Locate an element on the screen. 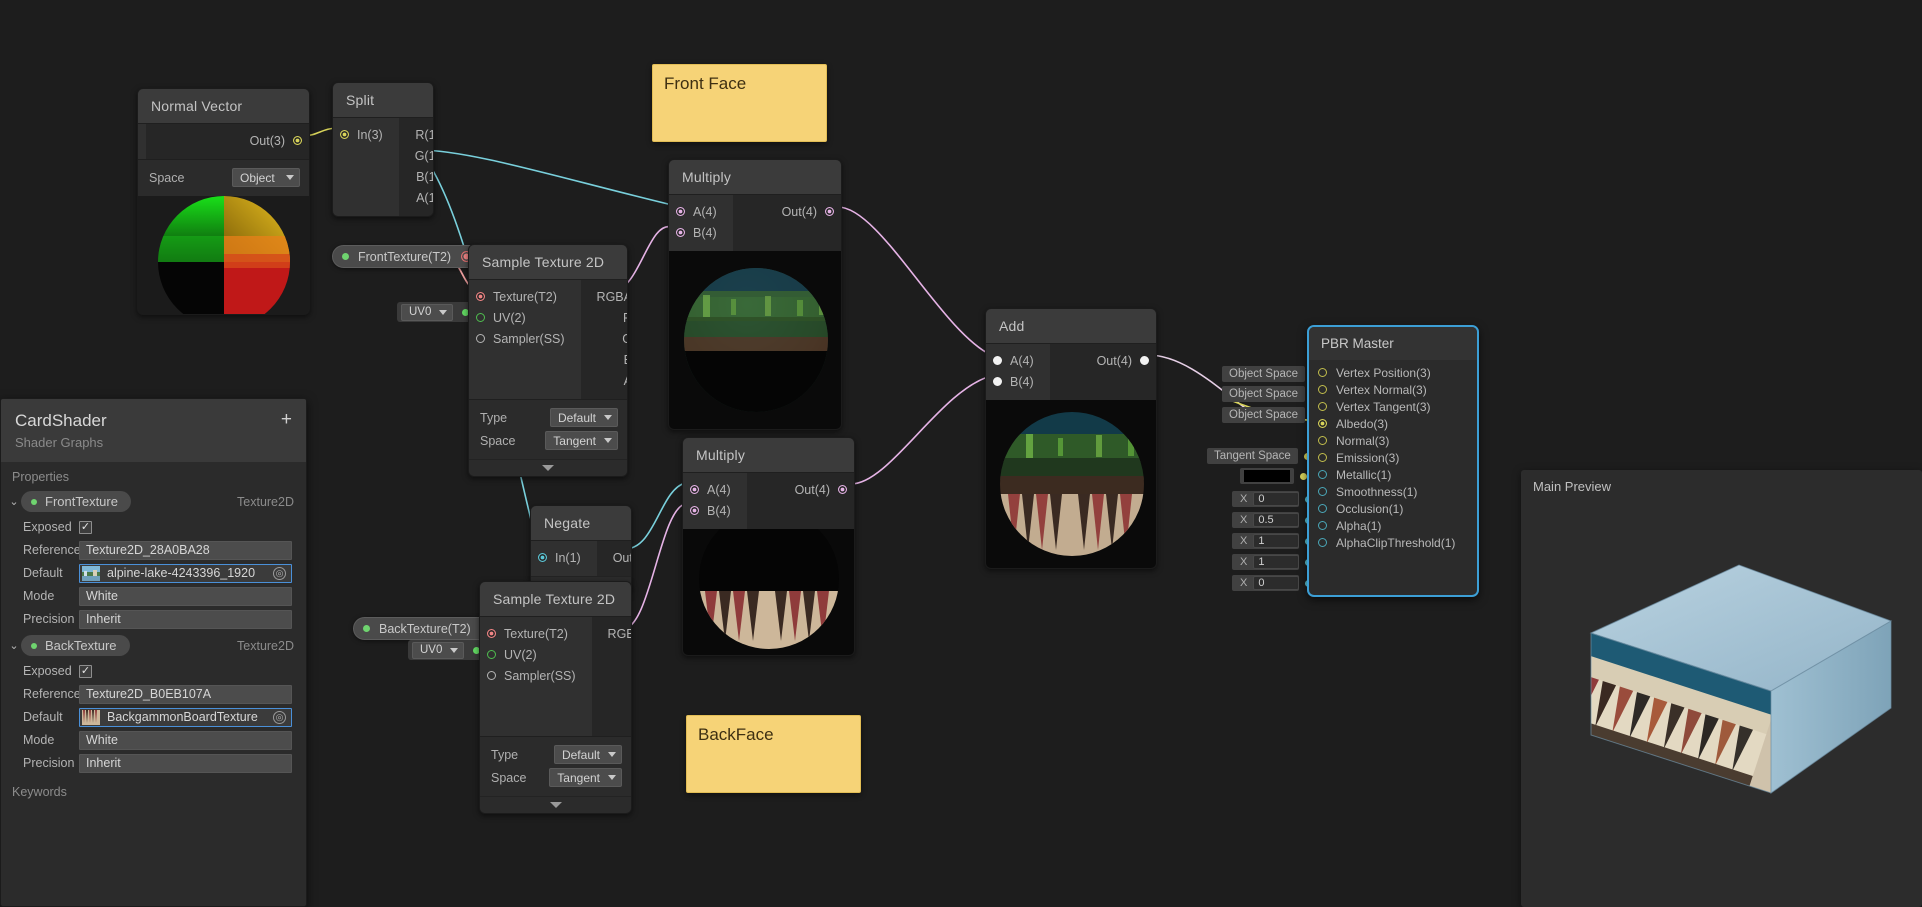 Image resolution: width=1922 pixels, height=907 pixels. front-precision-row: Precision Inherit is located at coordinates (153, 619).